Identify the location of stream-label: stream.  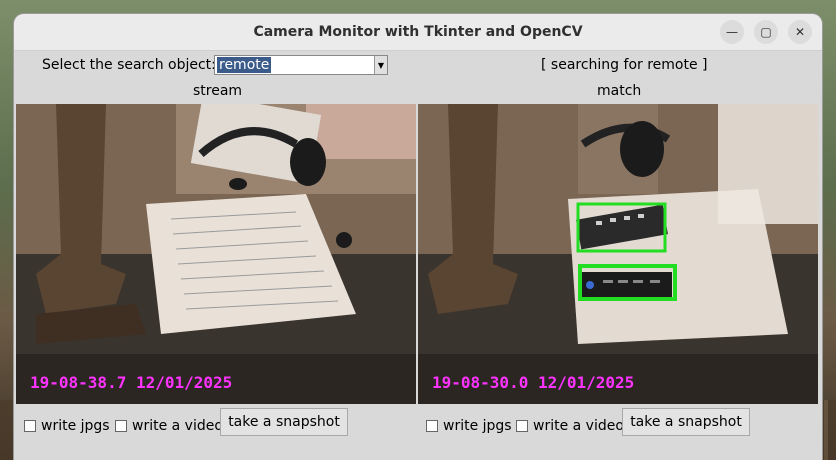
(218, 91).